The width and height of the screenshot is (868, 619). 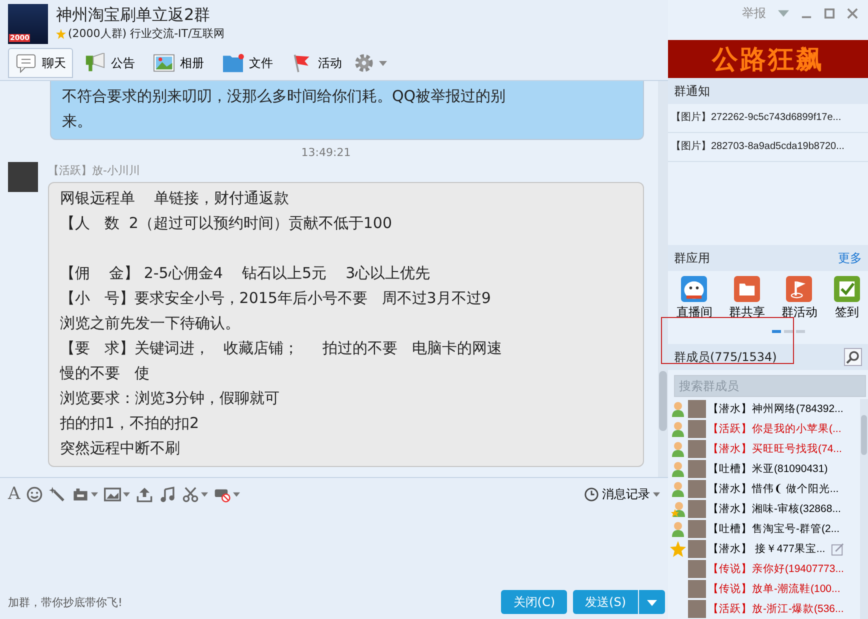 What do you see at coordinates (191, 494) in the screenshot?
I see `scissors-icon` at bounding box center [191, 494].